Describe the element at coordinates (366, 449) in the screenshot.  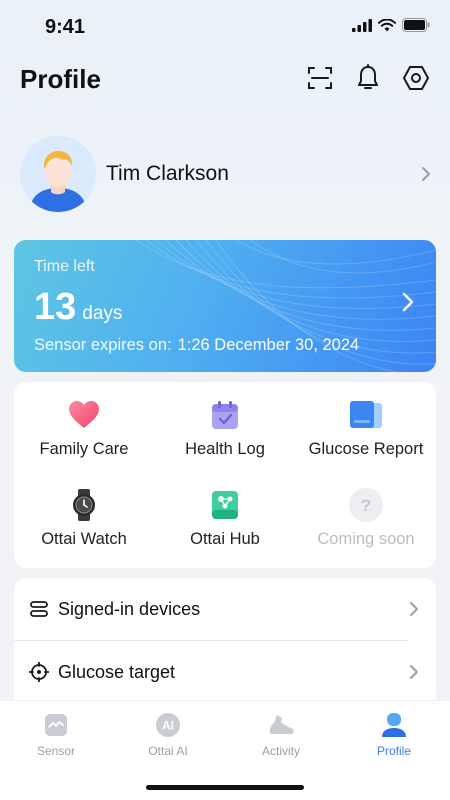
I see `feature-label: Glucose Report` at that location.